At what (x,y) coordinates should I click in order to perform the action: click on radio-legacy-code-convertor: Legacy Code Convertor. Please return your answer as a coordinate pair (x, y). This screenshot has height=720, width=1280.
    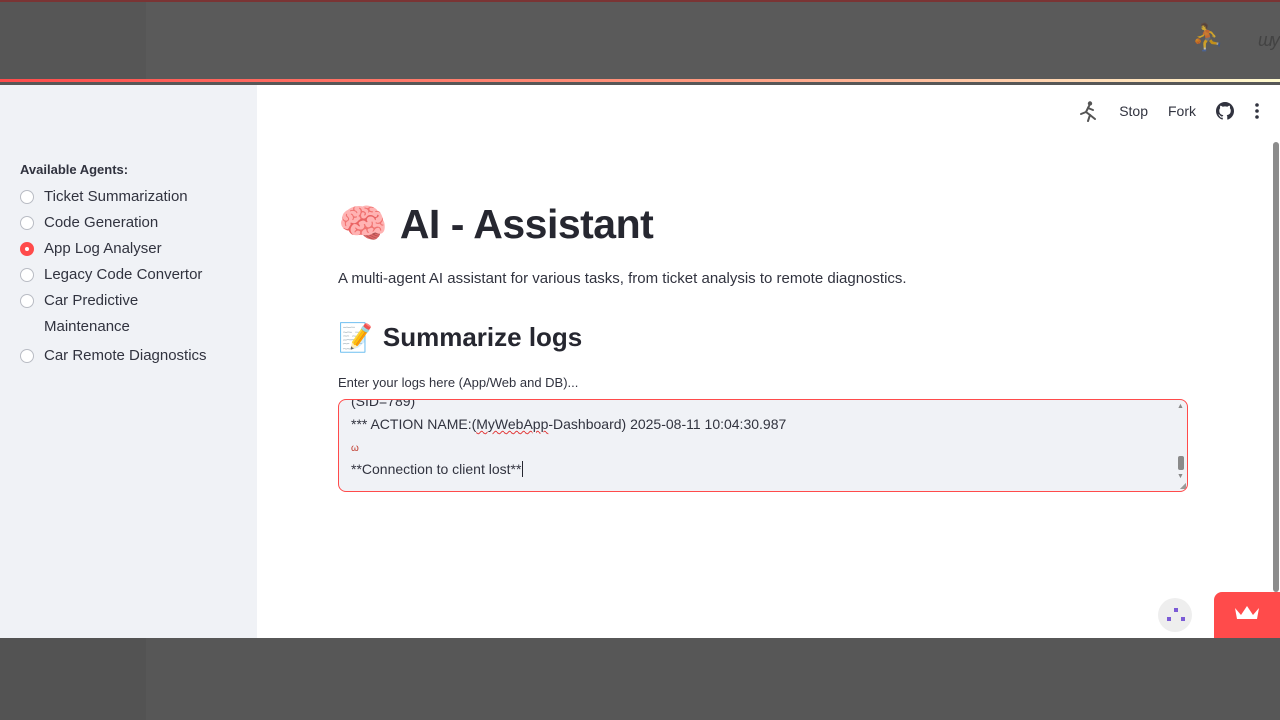
    Looking at the image, I should click on (135, 275).